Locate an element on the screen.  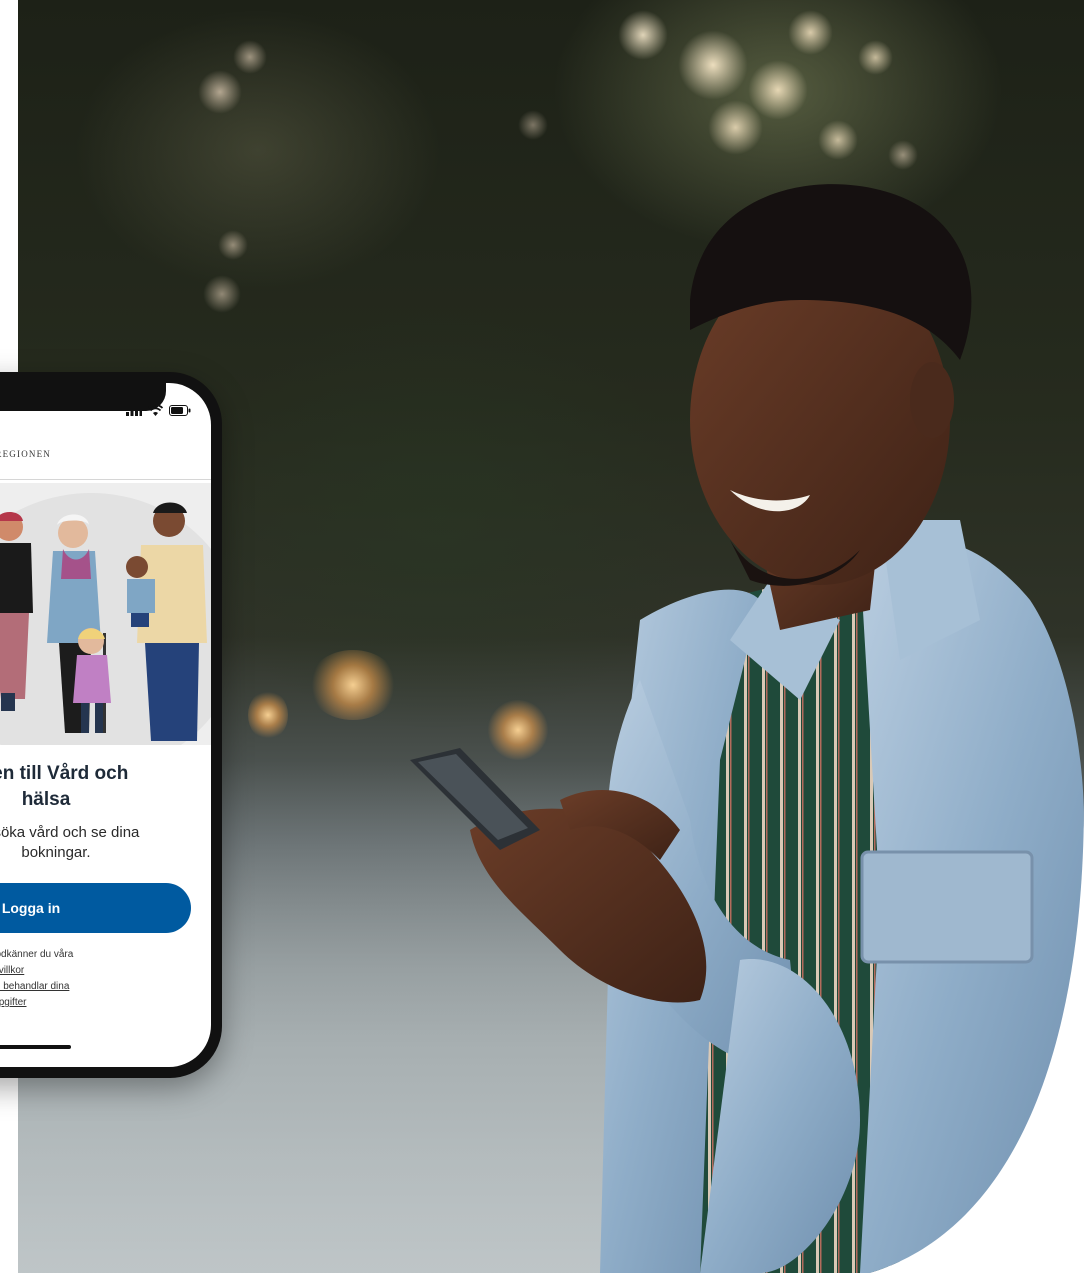
welcome-subtitle-line2: bokningar. is located at coordinates (56, 852).